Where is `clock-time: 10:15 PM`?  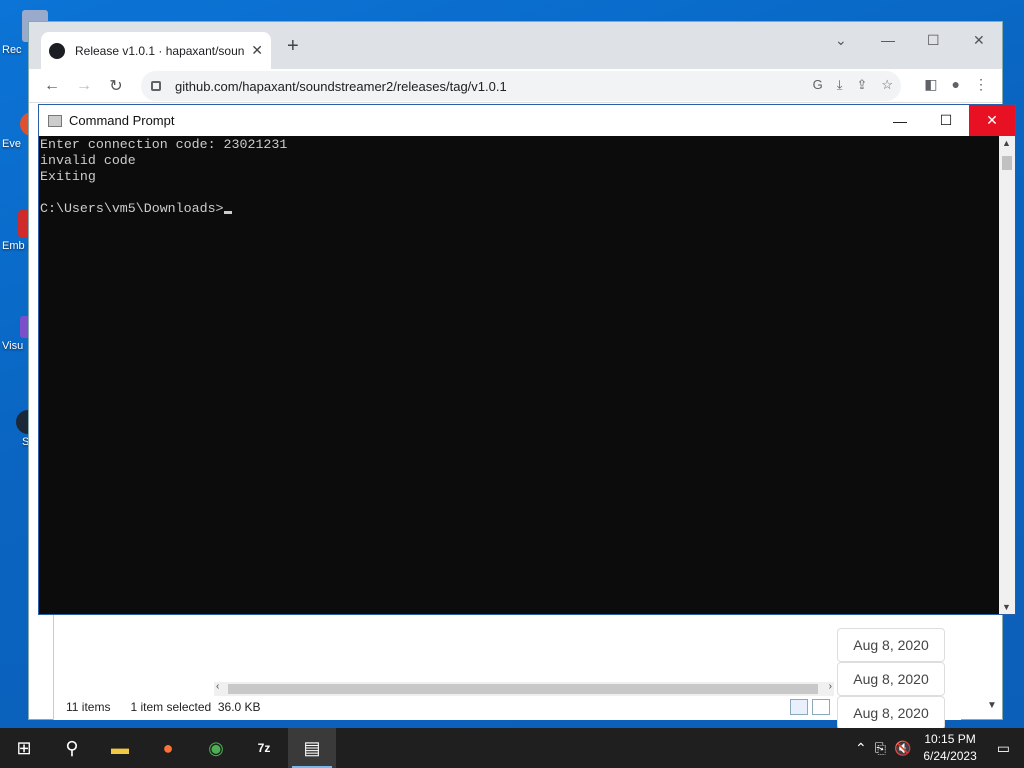
clock-time: 10:15 PM is located at coordinates (950, 739).